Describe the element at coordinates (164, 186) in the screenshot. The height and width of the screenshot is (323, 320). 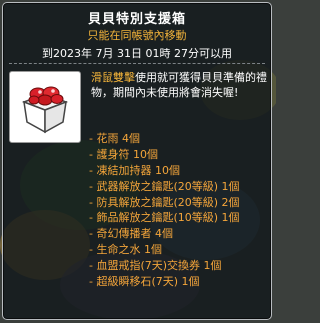
I see `reward-item: - 武器解放之鑰匙(20等級) 1個` at that location.